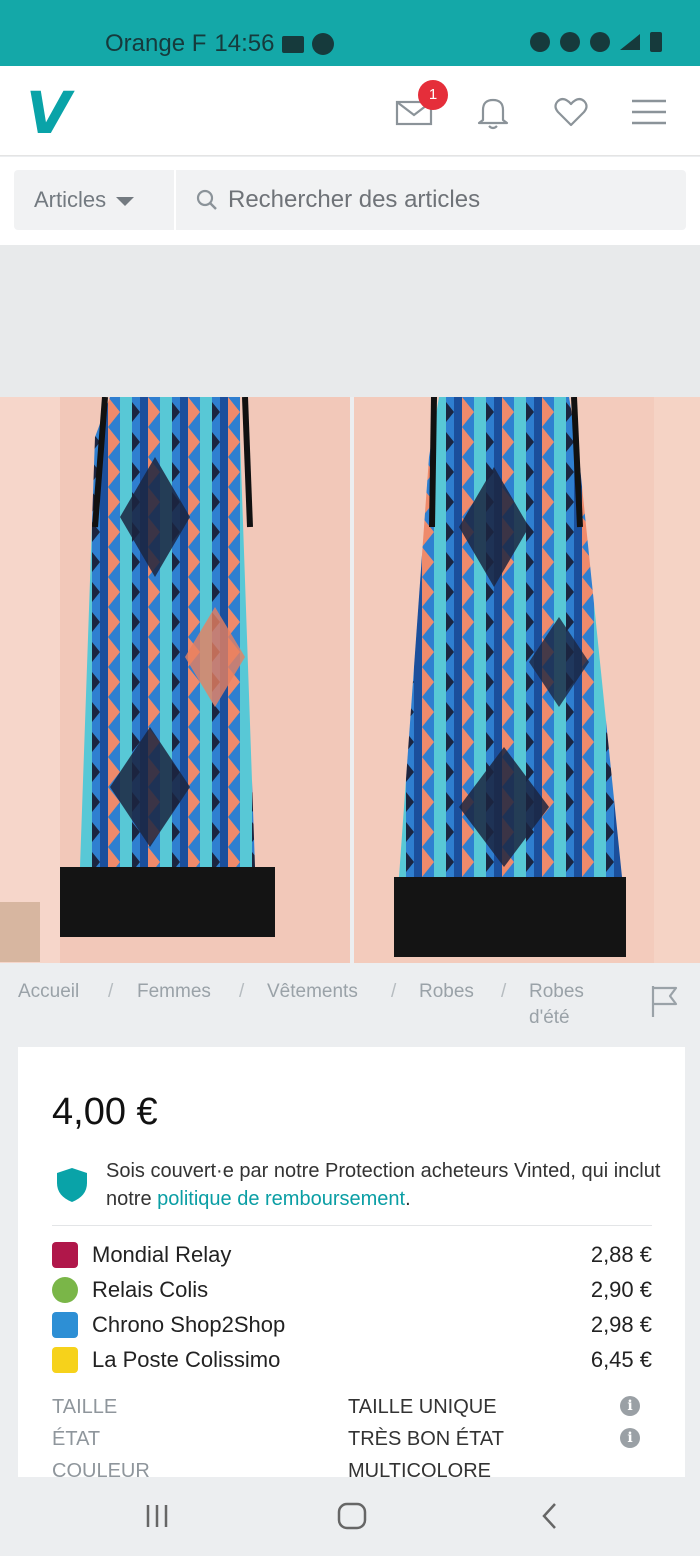  What do you see at coordinates (540, 42) in the screenshot?
I see `alarm-icon` at bounding box center [540, 42].